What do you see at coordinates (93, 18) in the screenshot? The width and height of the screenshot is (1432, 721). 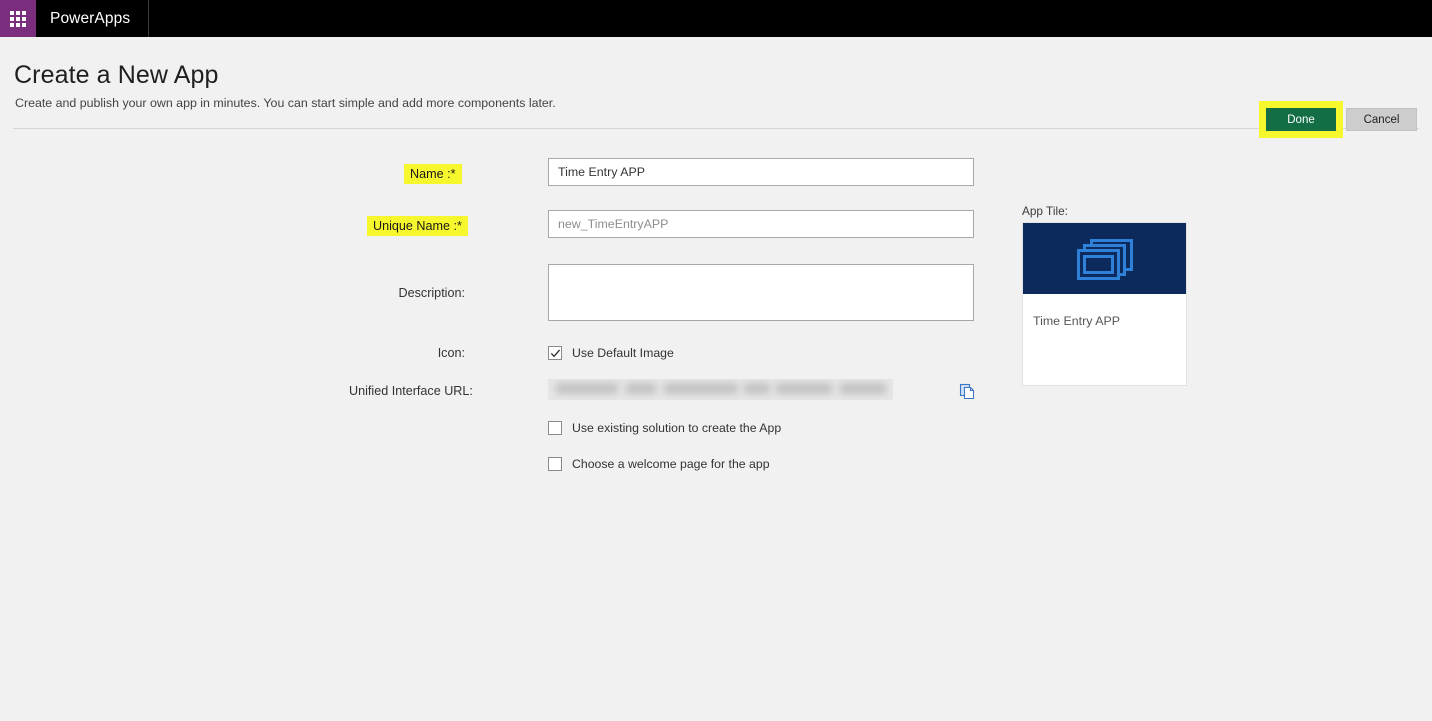 I see `brand-powerapps: PowerApps` at bounding box center [93, 18].